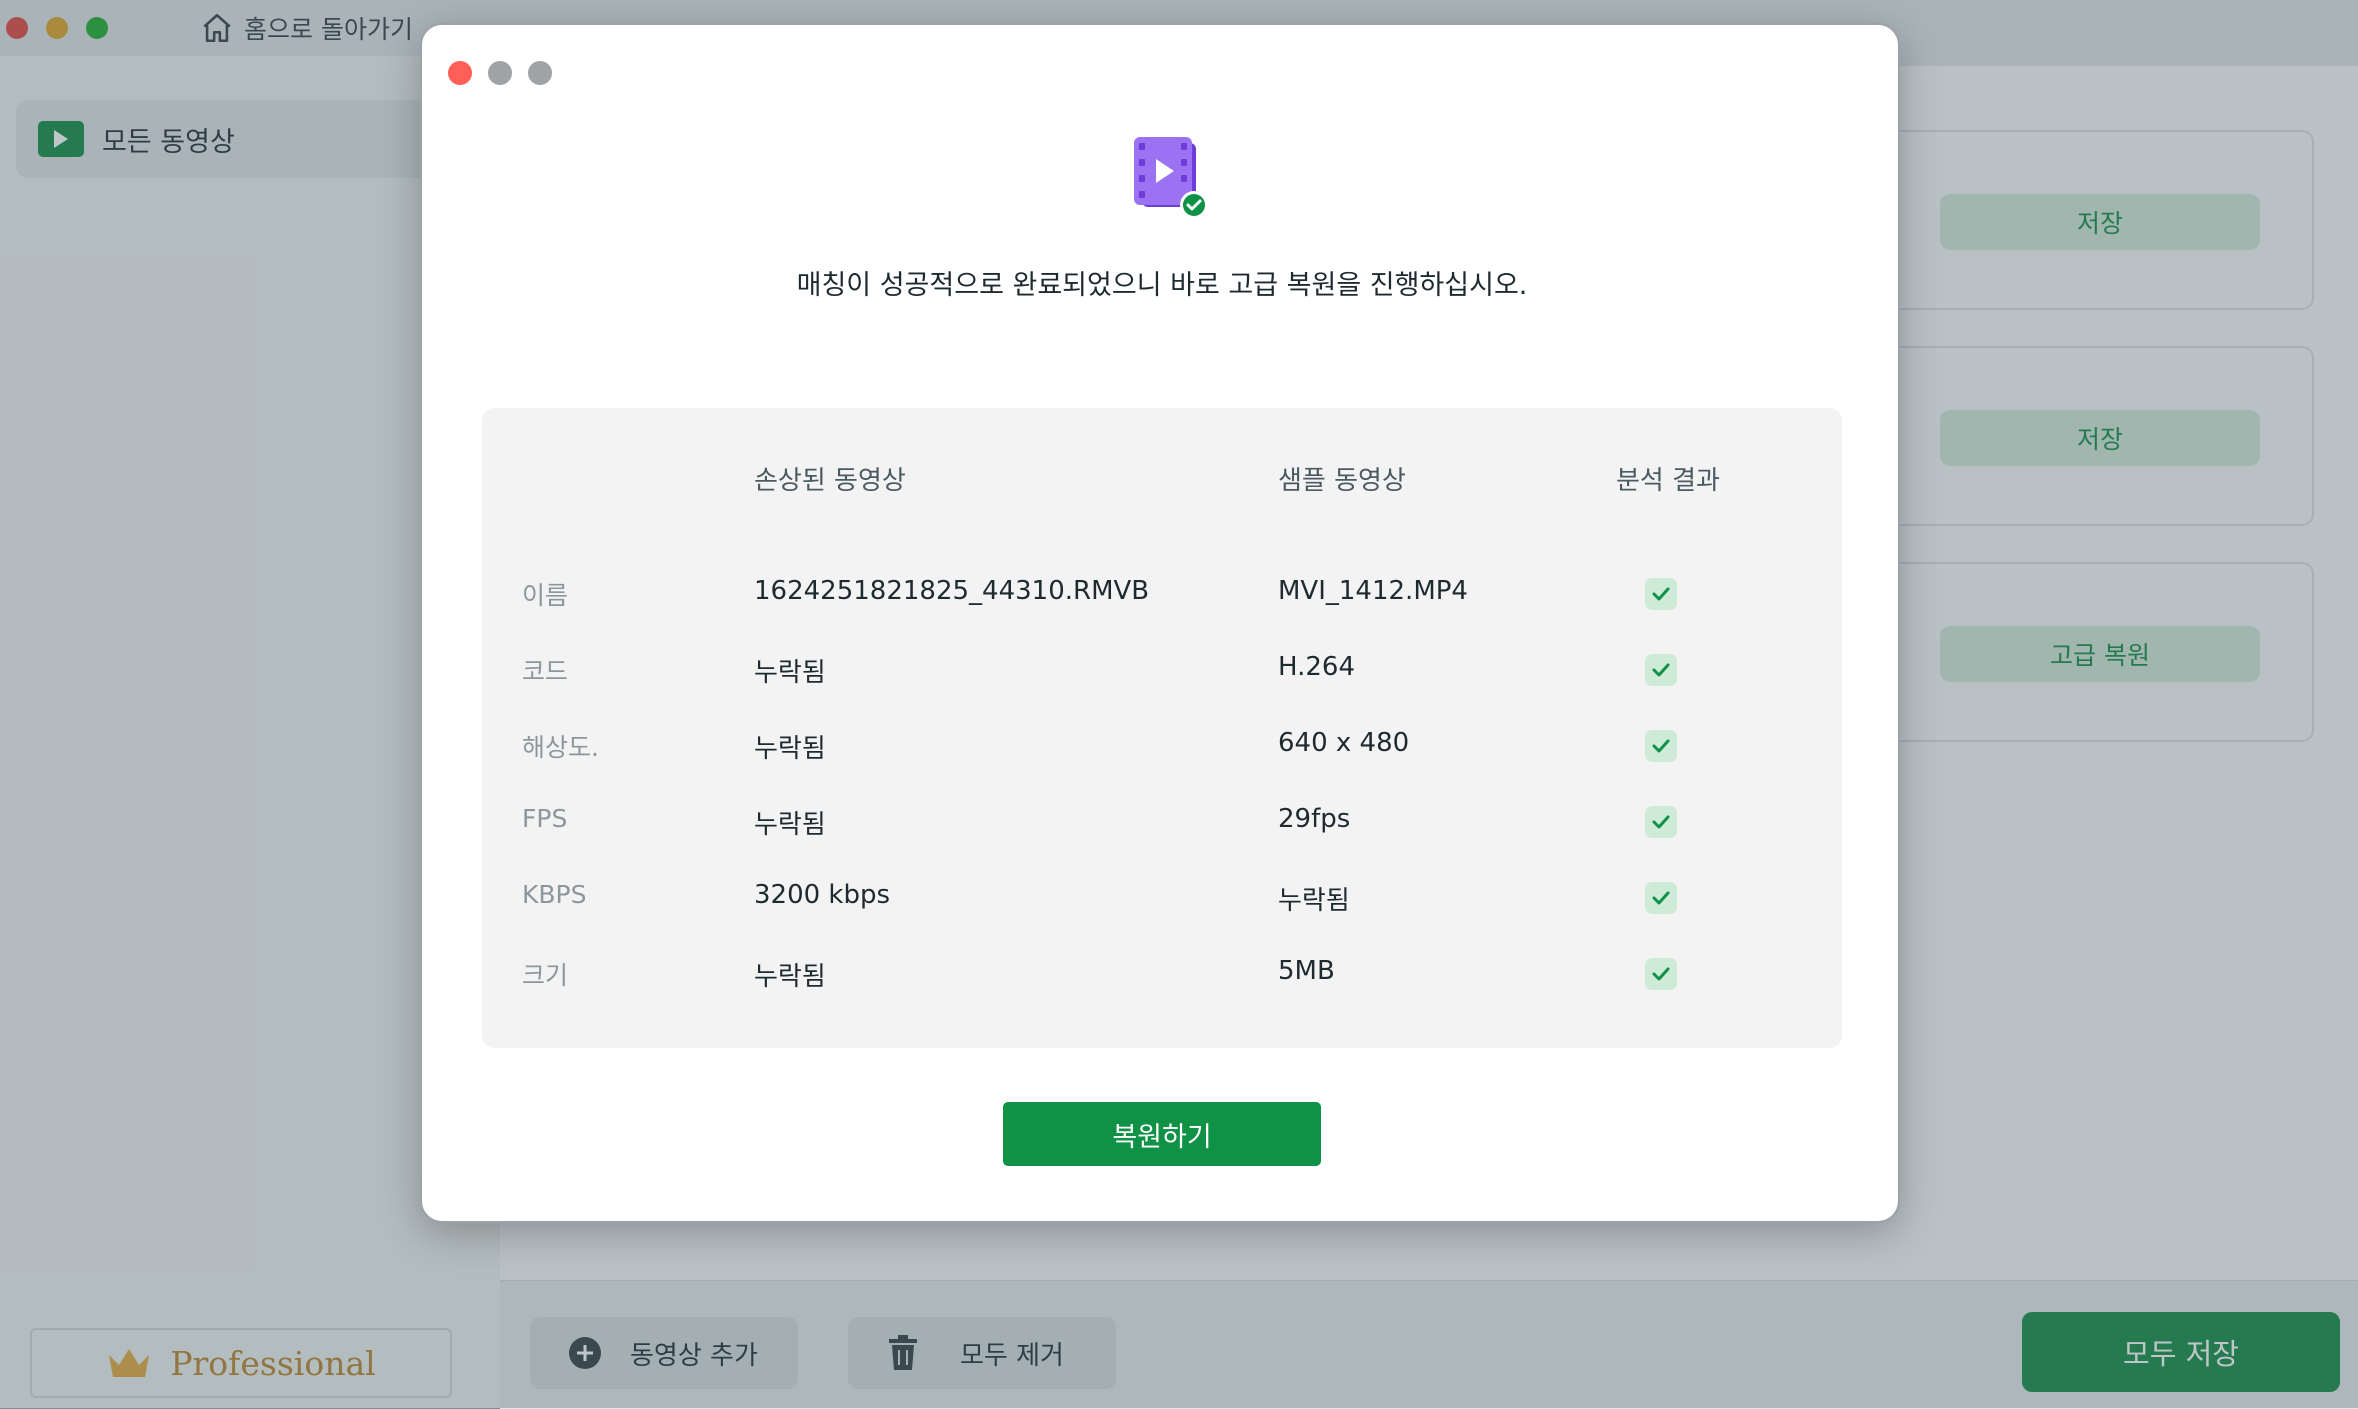 The image size is (2358, 1409). What do you see at coordinates (790, 825) in the screenshot?
I see `damaged-fps-value: 누락됨` at bounding box center [790, 825].